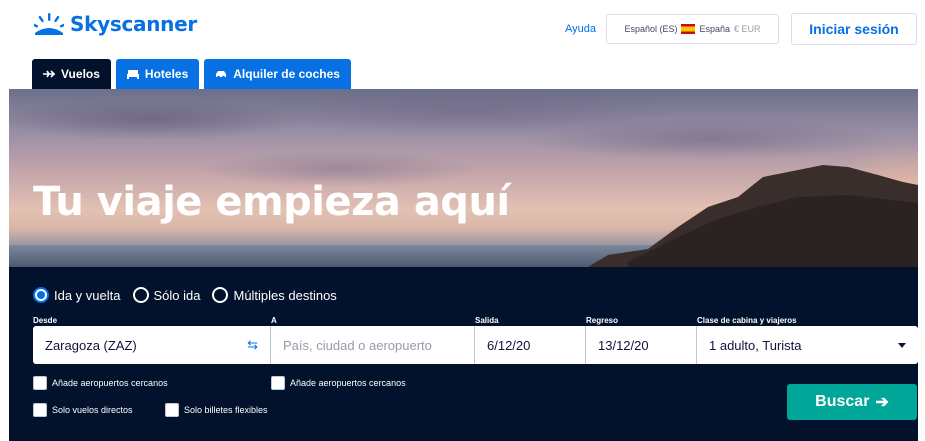 This screenshot has width=925, height=441. Describe the element at coordinates (651, 29) in the screenshot. I see `language-label: Español (ES)` at that location.